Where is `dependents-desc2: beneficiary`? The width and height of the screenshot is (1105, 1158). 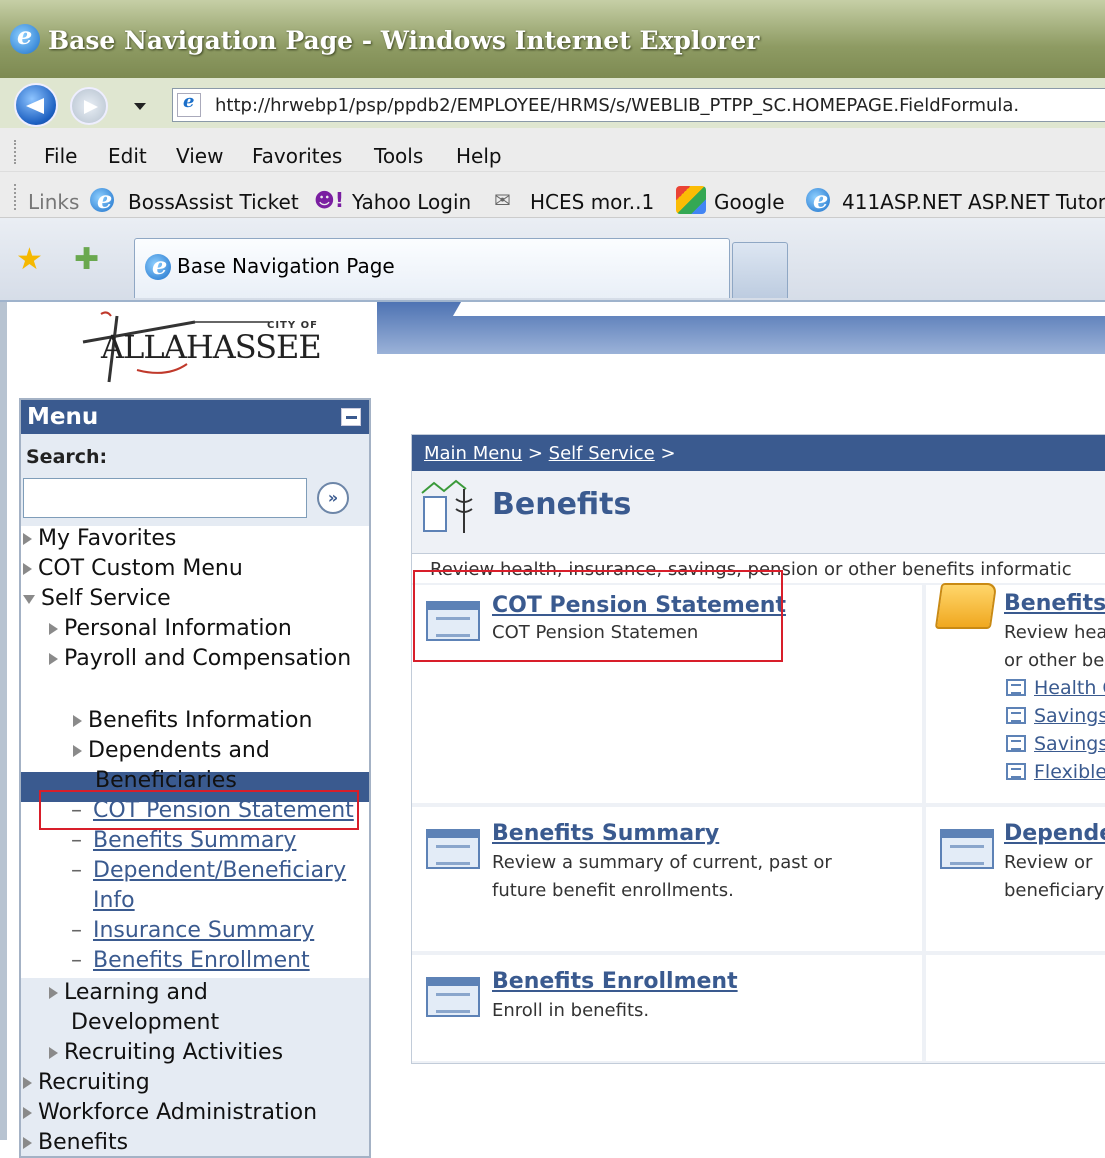 dependents-desc2: beneficiary is located at coordinates (1054, 890).